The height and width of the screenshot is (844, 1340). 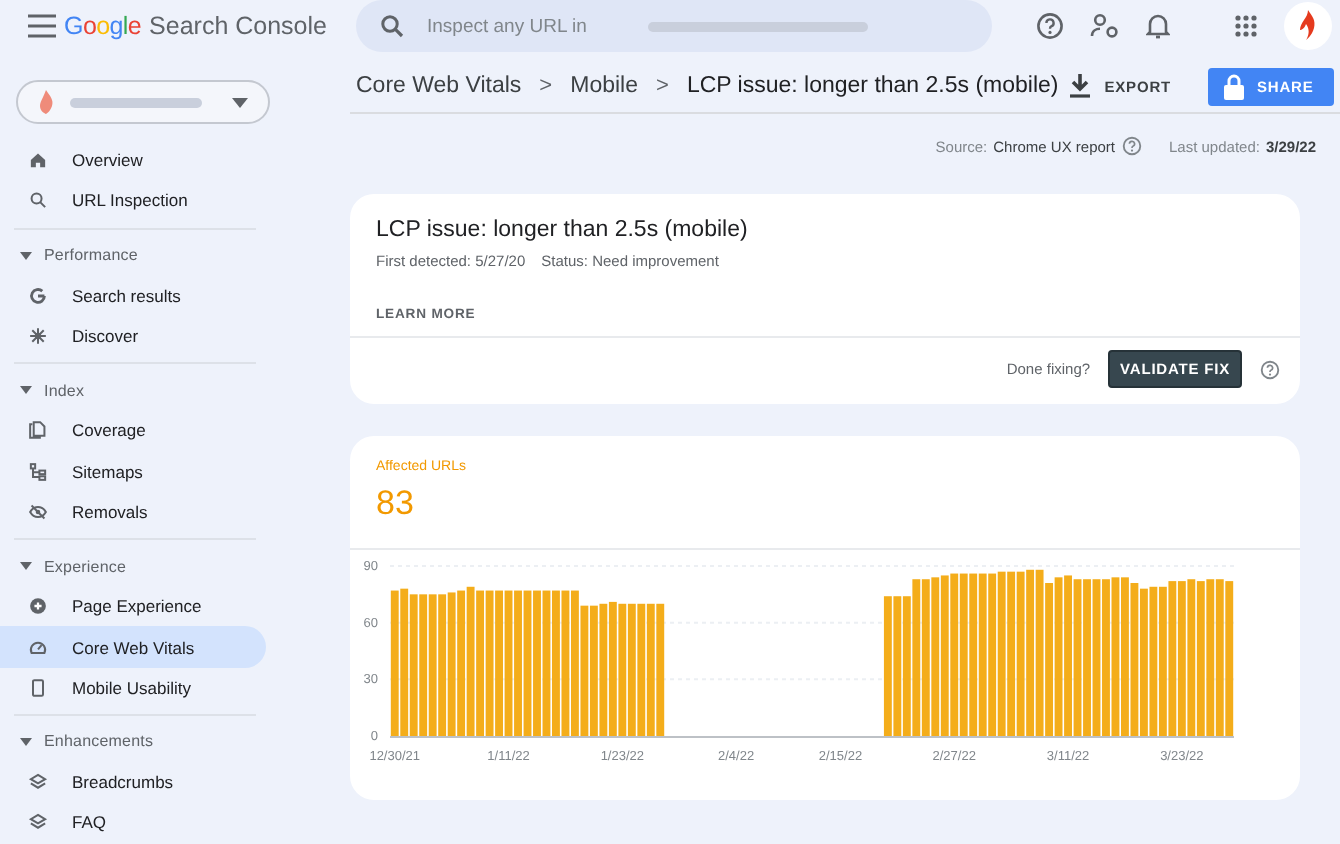 What do you see at coordinates (395, 504) in the screenshot?
I see `metric-value: 83` at bounding box center [395, 504].